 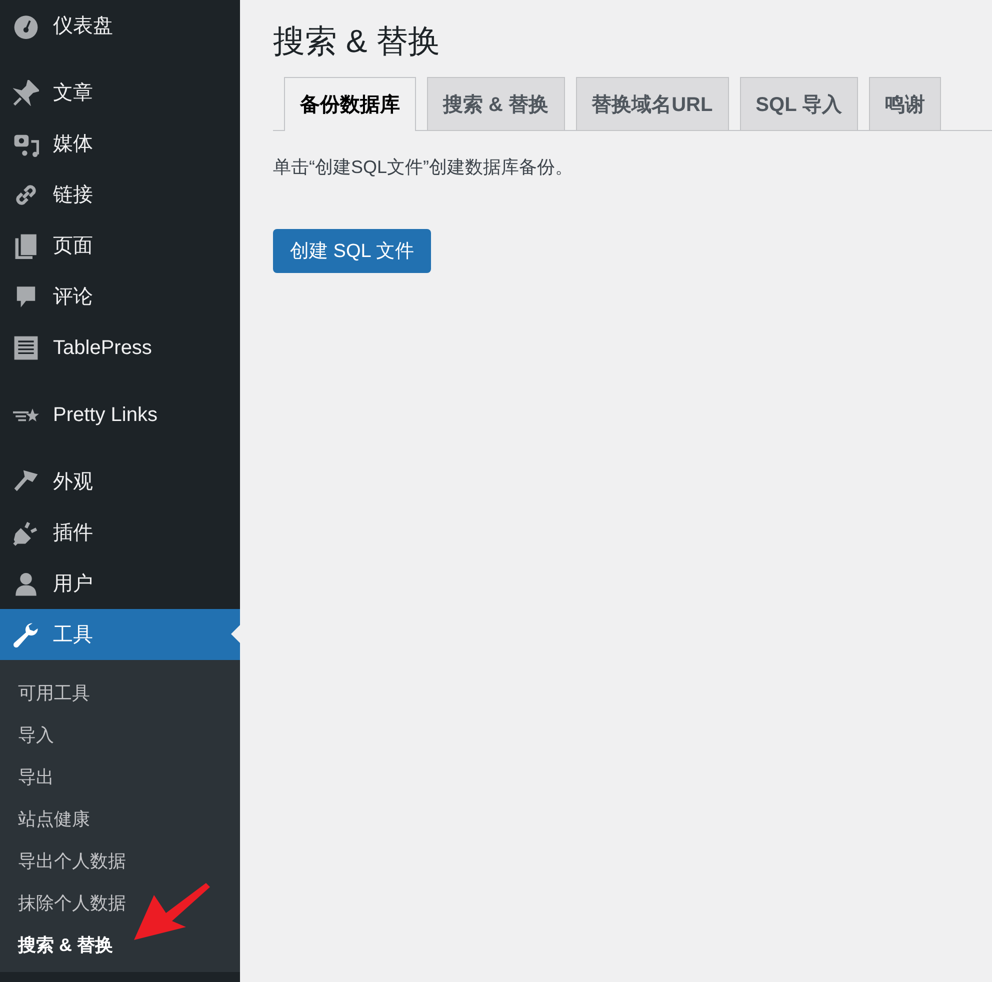 What do you see at coordinates (356, 41) in the screenshot?
I see `page-title: 搜索 & 替换` at bounding box center [356, 41].